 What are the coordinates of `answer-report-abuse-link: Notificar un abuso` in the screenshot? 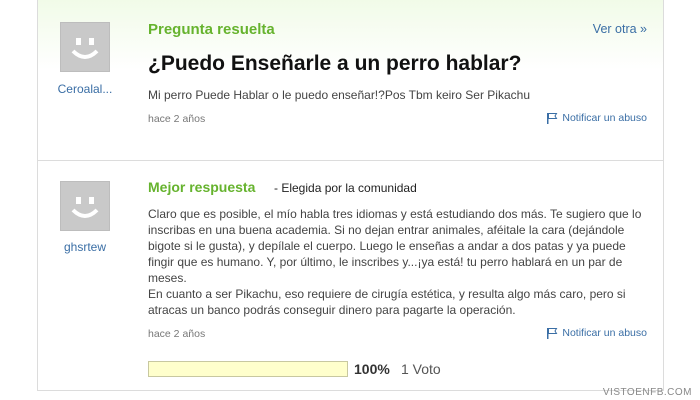 It's located at (596, 333).